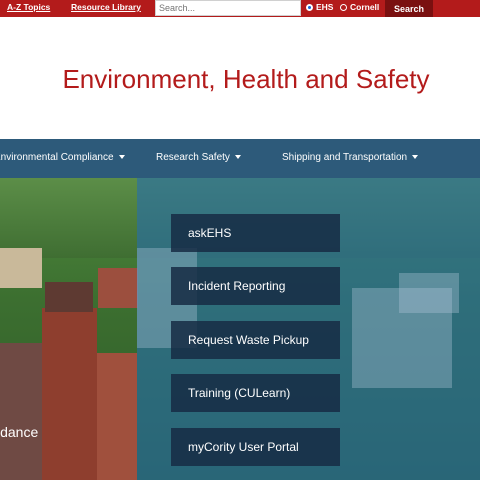  I want to click on nav-research-safety-label: Research Safety, so click(193, 157).